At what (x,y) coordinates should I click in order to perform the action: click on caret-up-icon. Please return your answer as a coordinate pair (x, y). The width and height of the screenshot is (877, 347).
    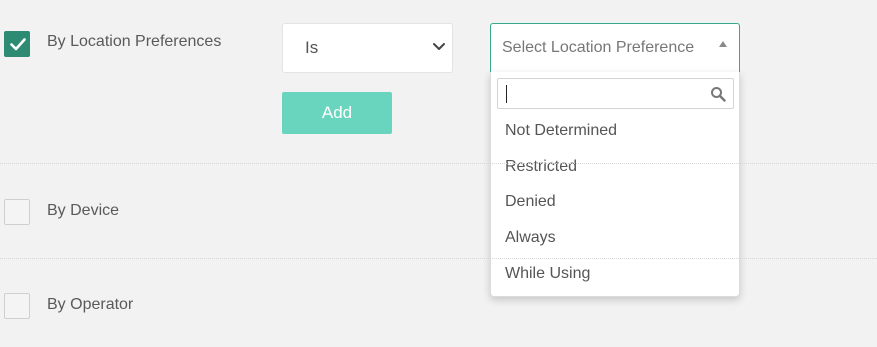
    Looking at the image, I should click on (723, 44).